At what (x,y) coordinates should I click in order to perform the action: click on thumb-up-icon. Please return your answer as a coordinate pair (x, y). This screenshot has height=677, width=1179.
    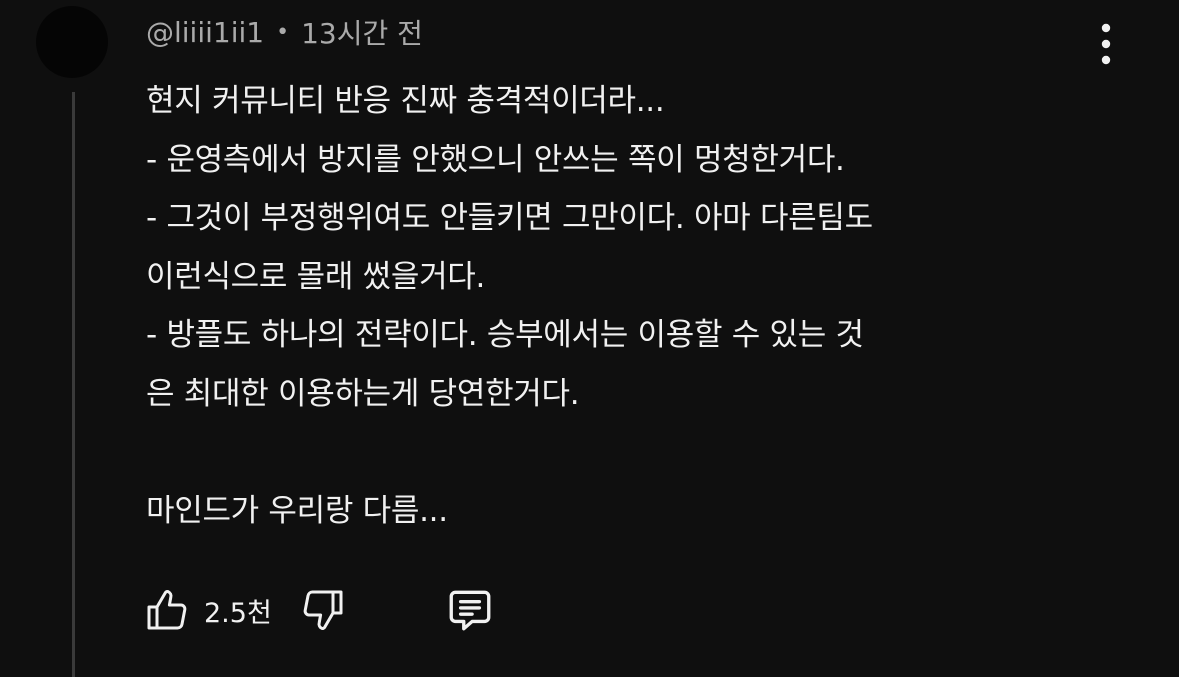
    Looking at the image, I should click on (167, 610).